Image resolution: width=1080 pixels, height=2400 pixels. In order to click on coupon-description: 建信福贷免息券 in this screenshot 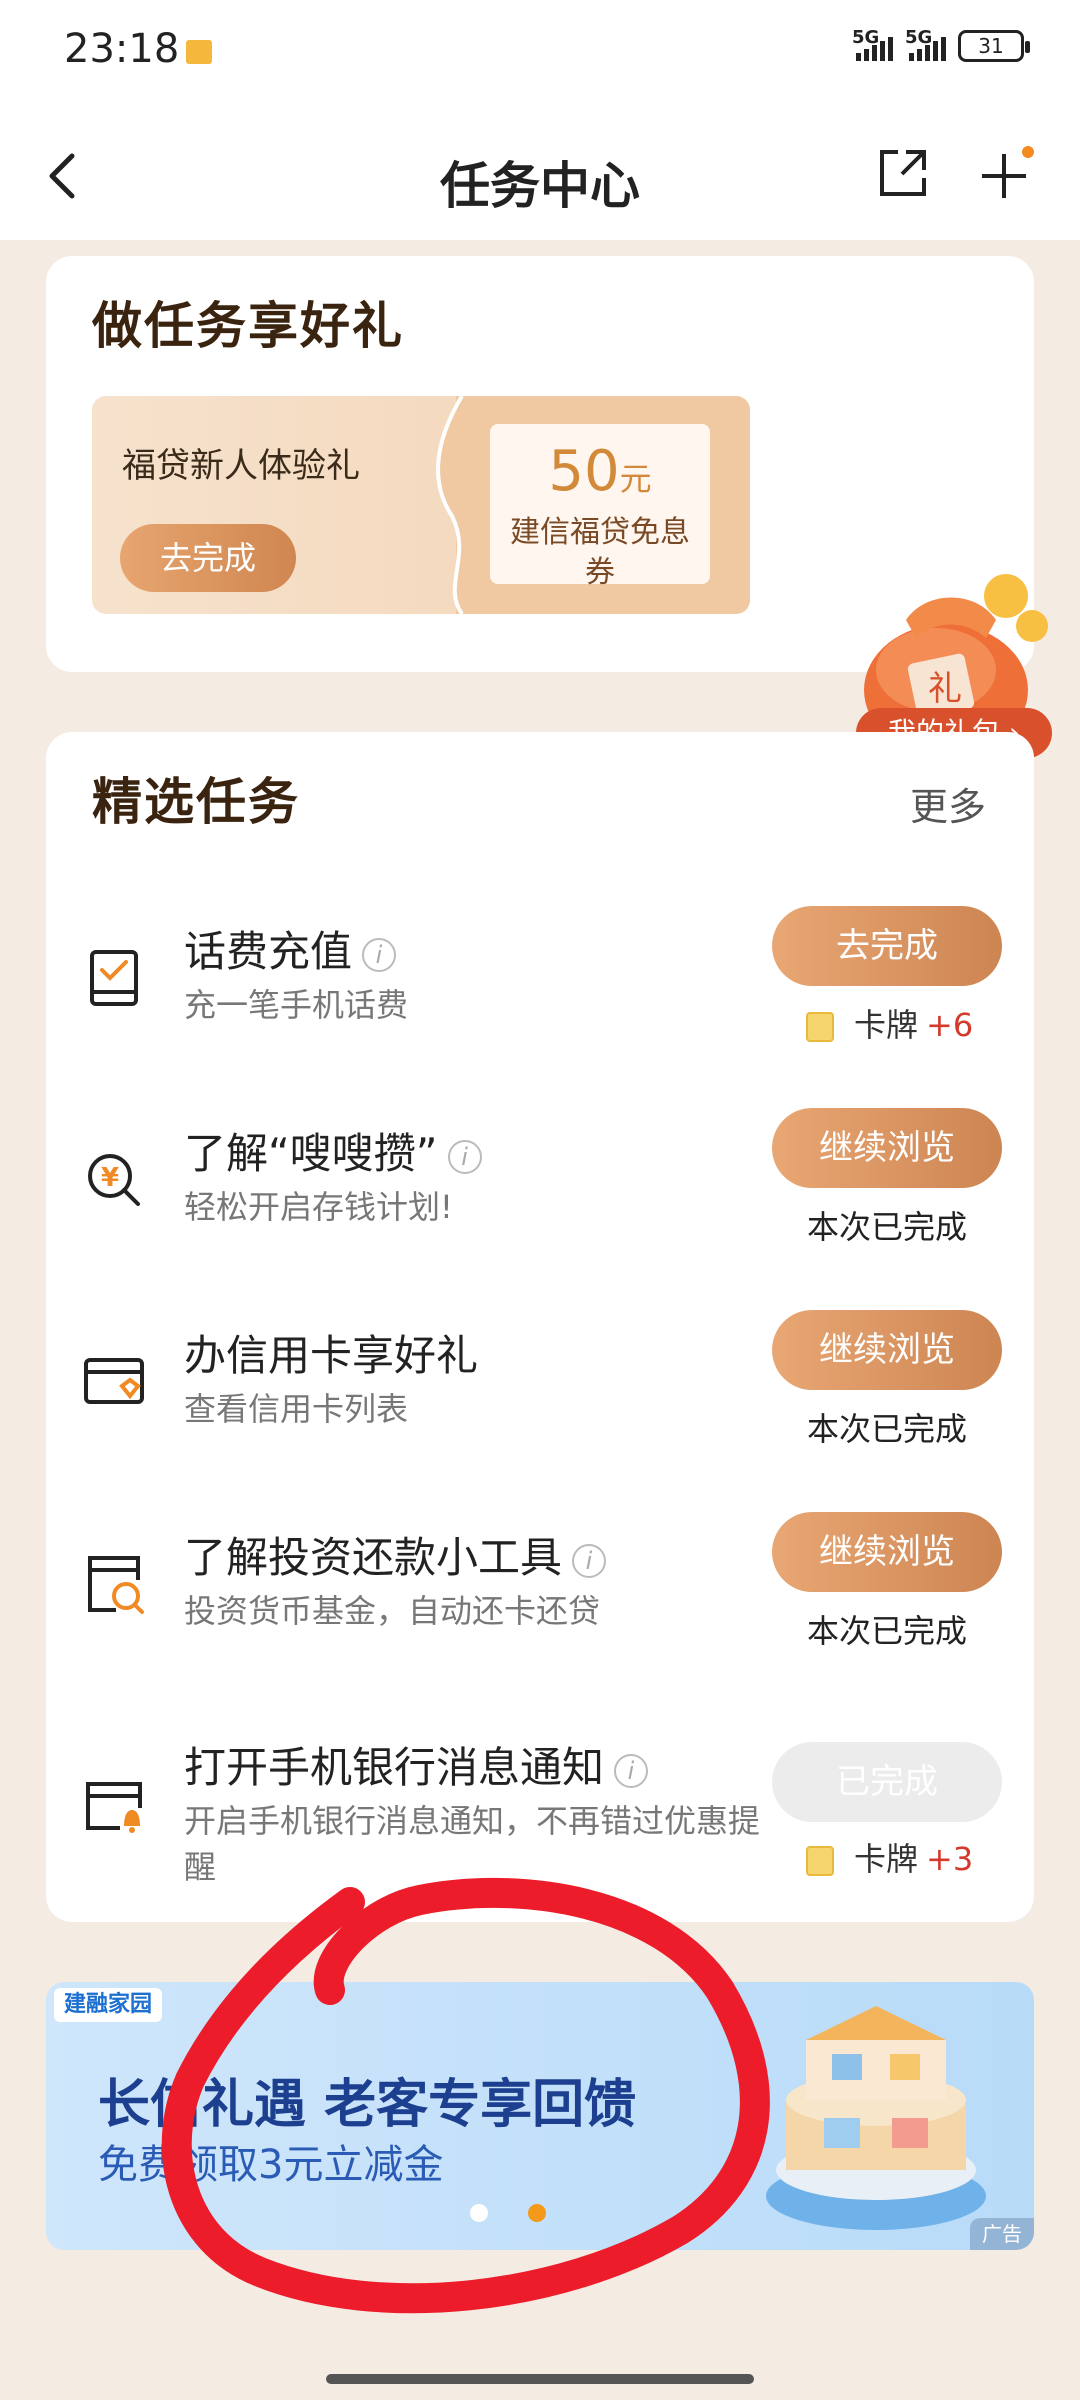, I will do `click(600, 552)`.